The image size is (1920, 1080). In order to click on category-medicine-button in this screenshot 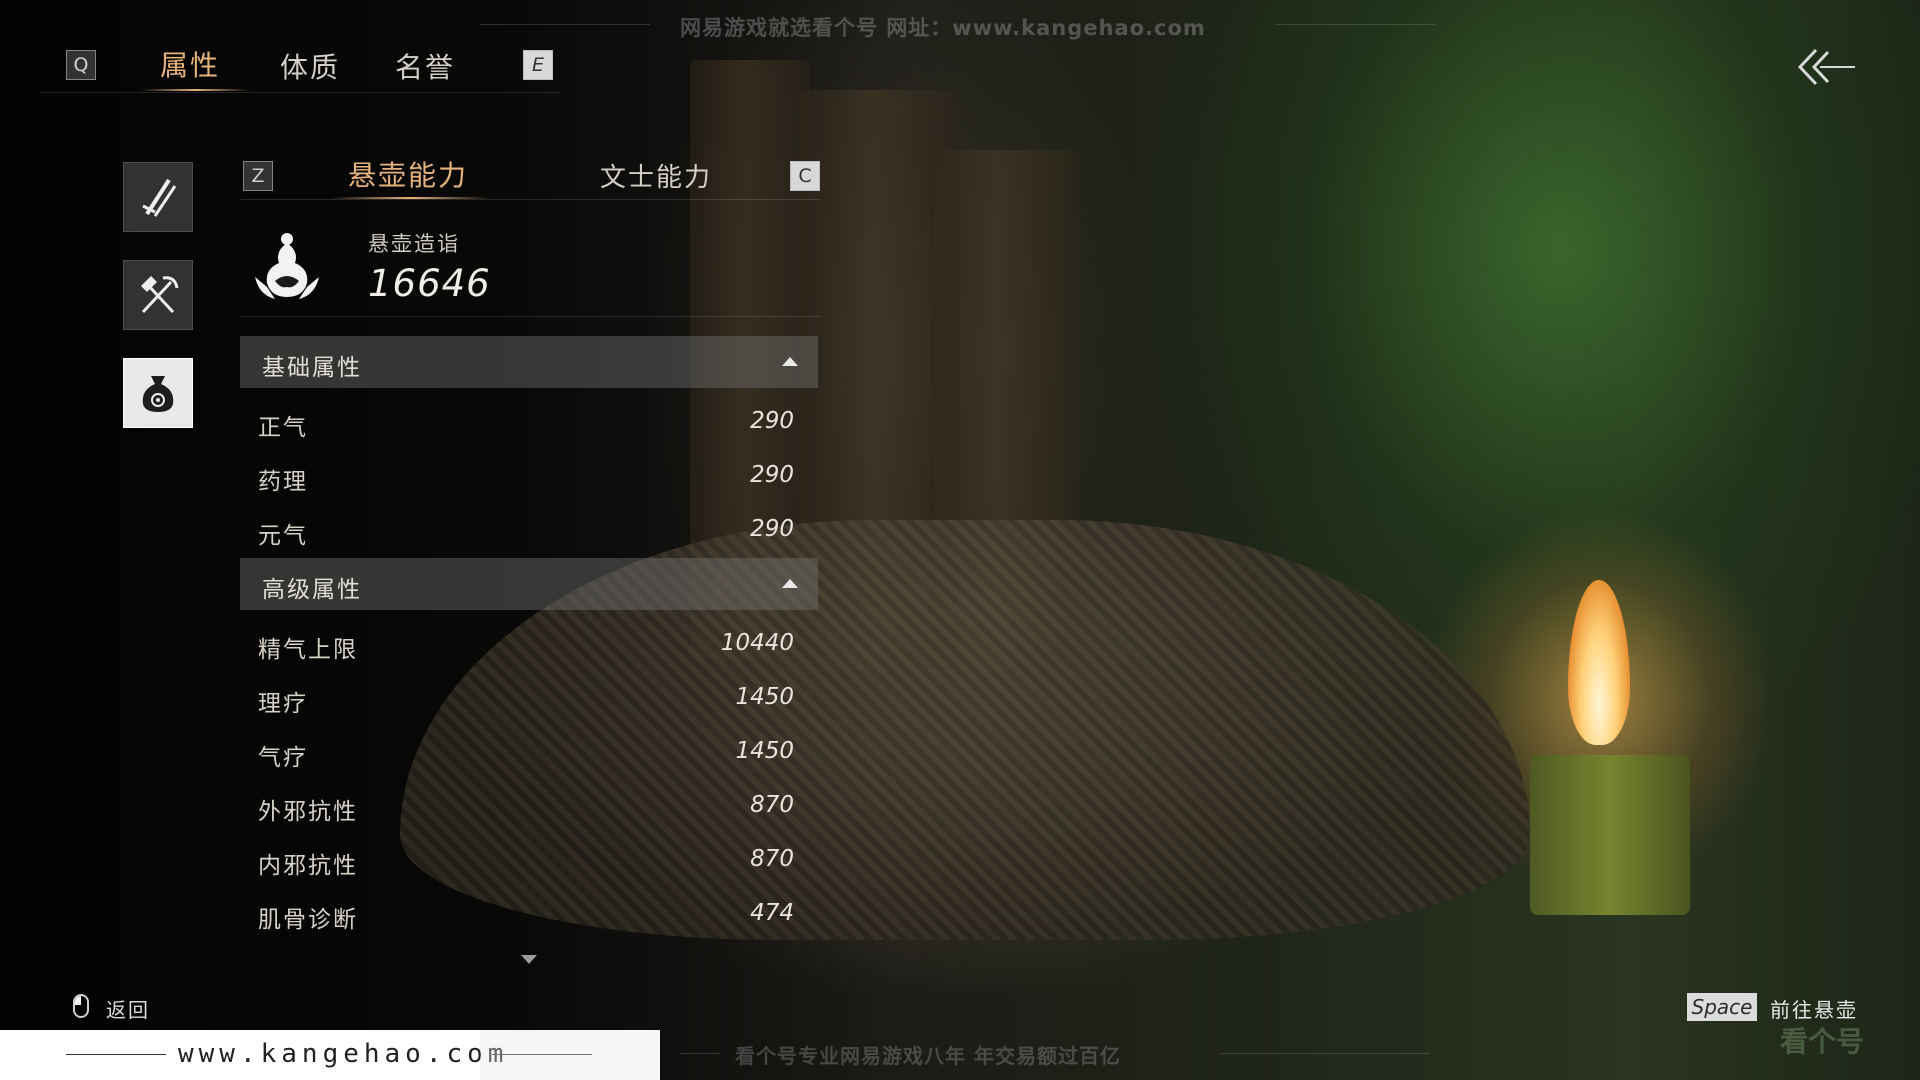, I will do `click(158, 393)`.